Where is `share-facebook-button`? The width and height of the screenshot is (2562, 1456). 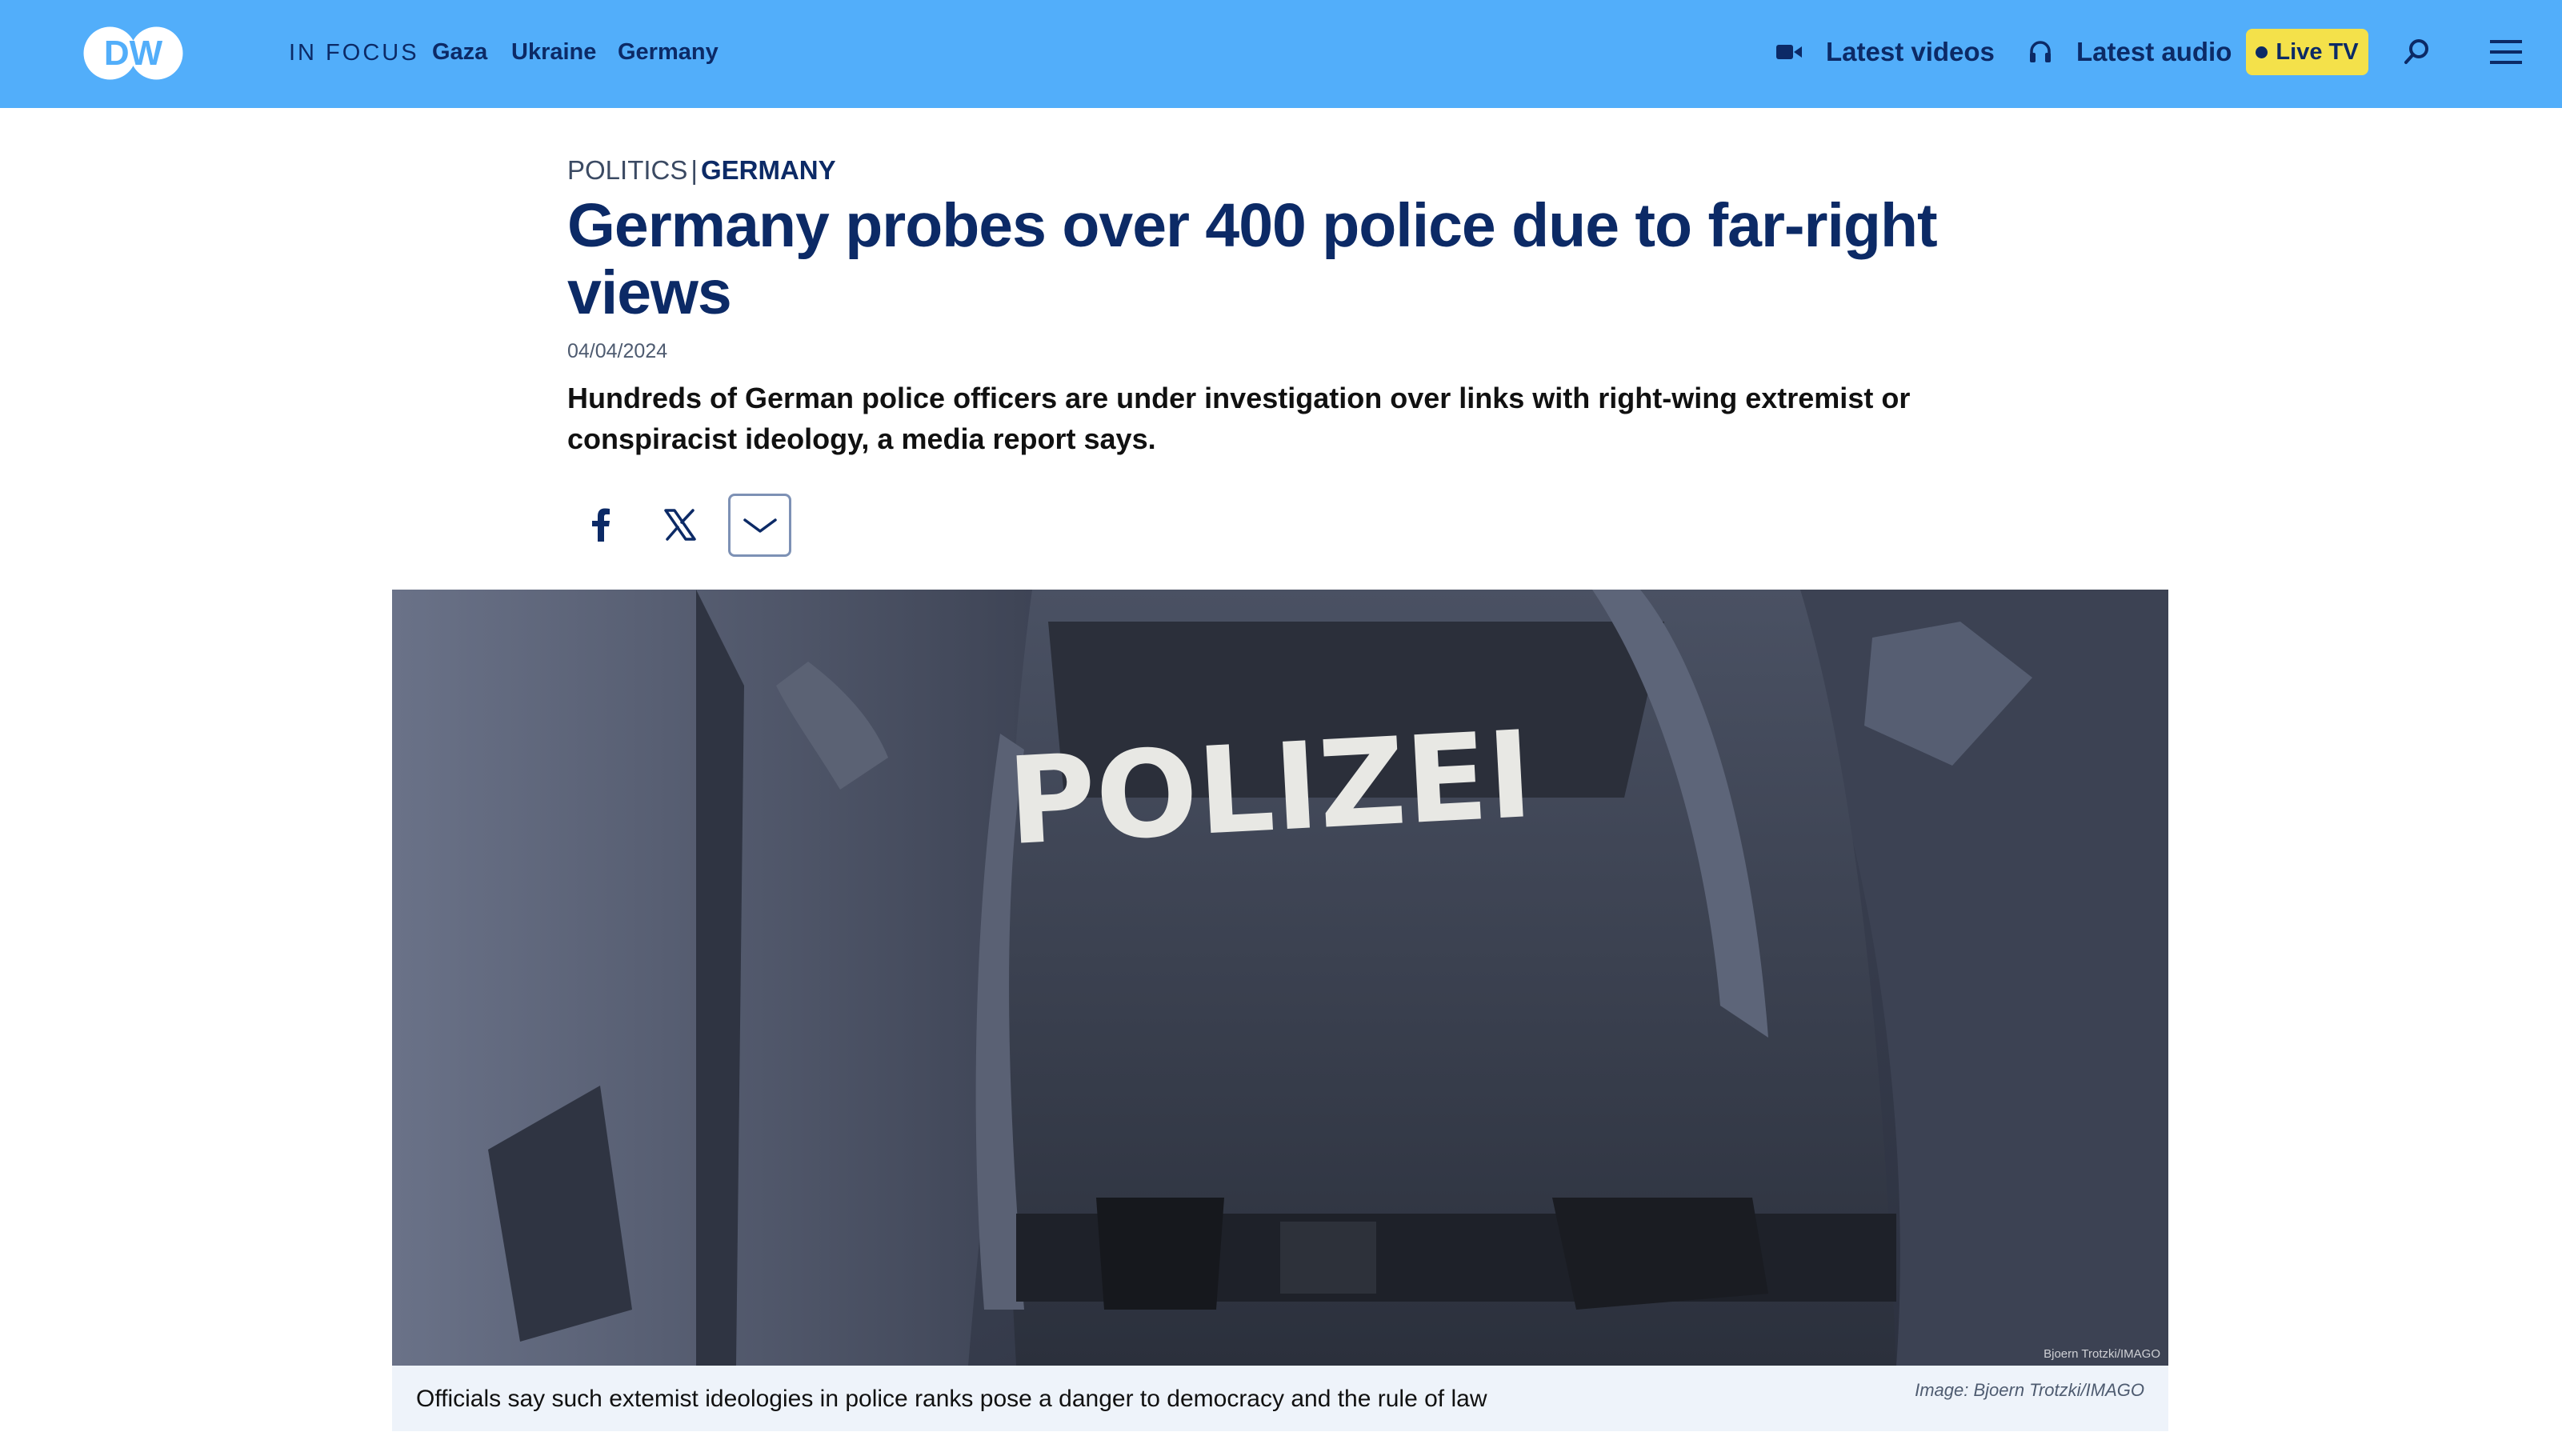
share-facebook-button is located at coordinates (600, 525).